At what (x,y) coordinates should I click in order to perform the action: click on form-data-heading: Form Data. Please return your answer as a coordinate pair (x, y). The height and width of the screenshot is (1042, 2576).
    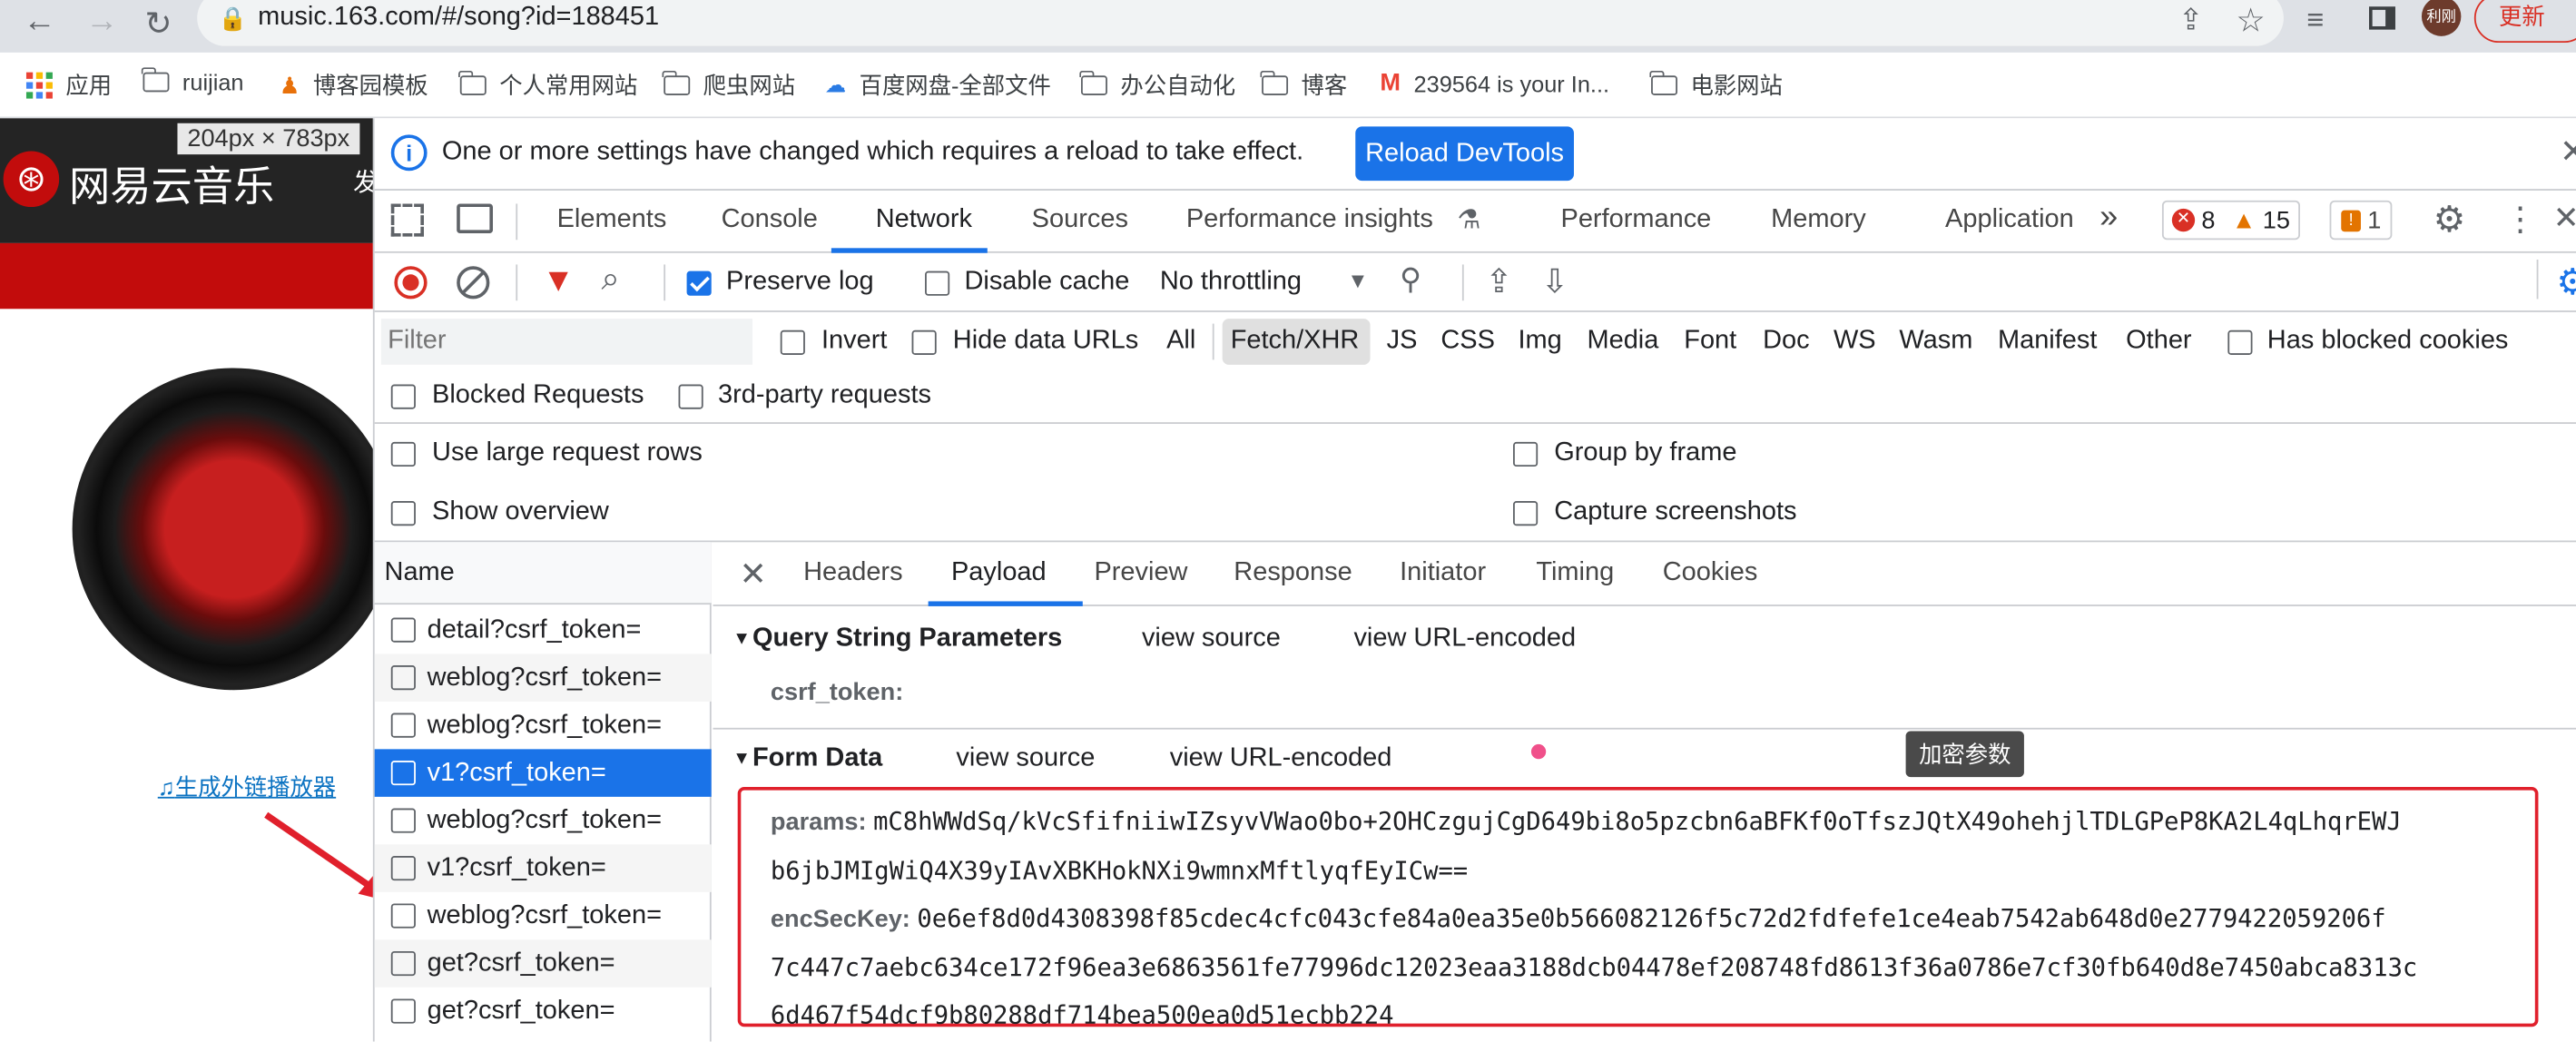
    Looking at the image, I should click on (817, 759).